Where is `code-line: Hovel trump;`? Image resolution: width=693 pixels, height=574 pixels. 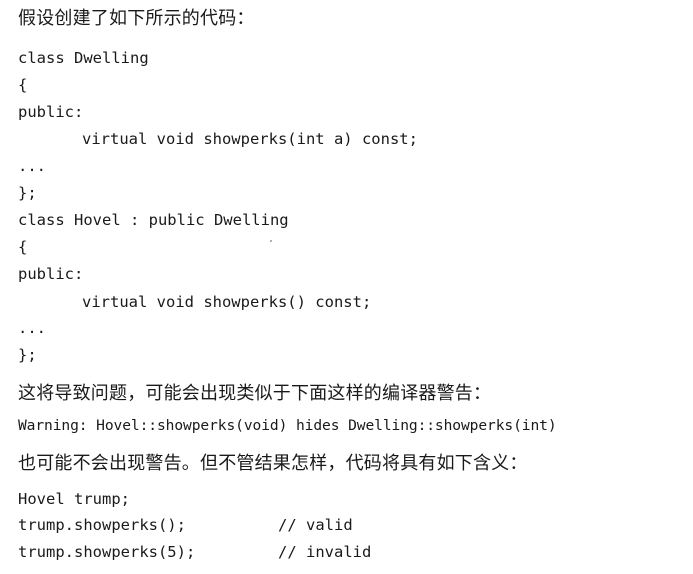
code-line: Hovel trump; is located at coordinates (74, 499).